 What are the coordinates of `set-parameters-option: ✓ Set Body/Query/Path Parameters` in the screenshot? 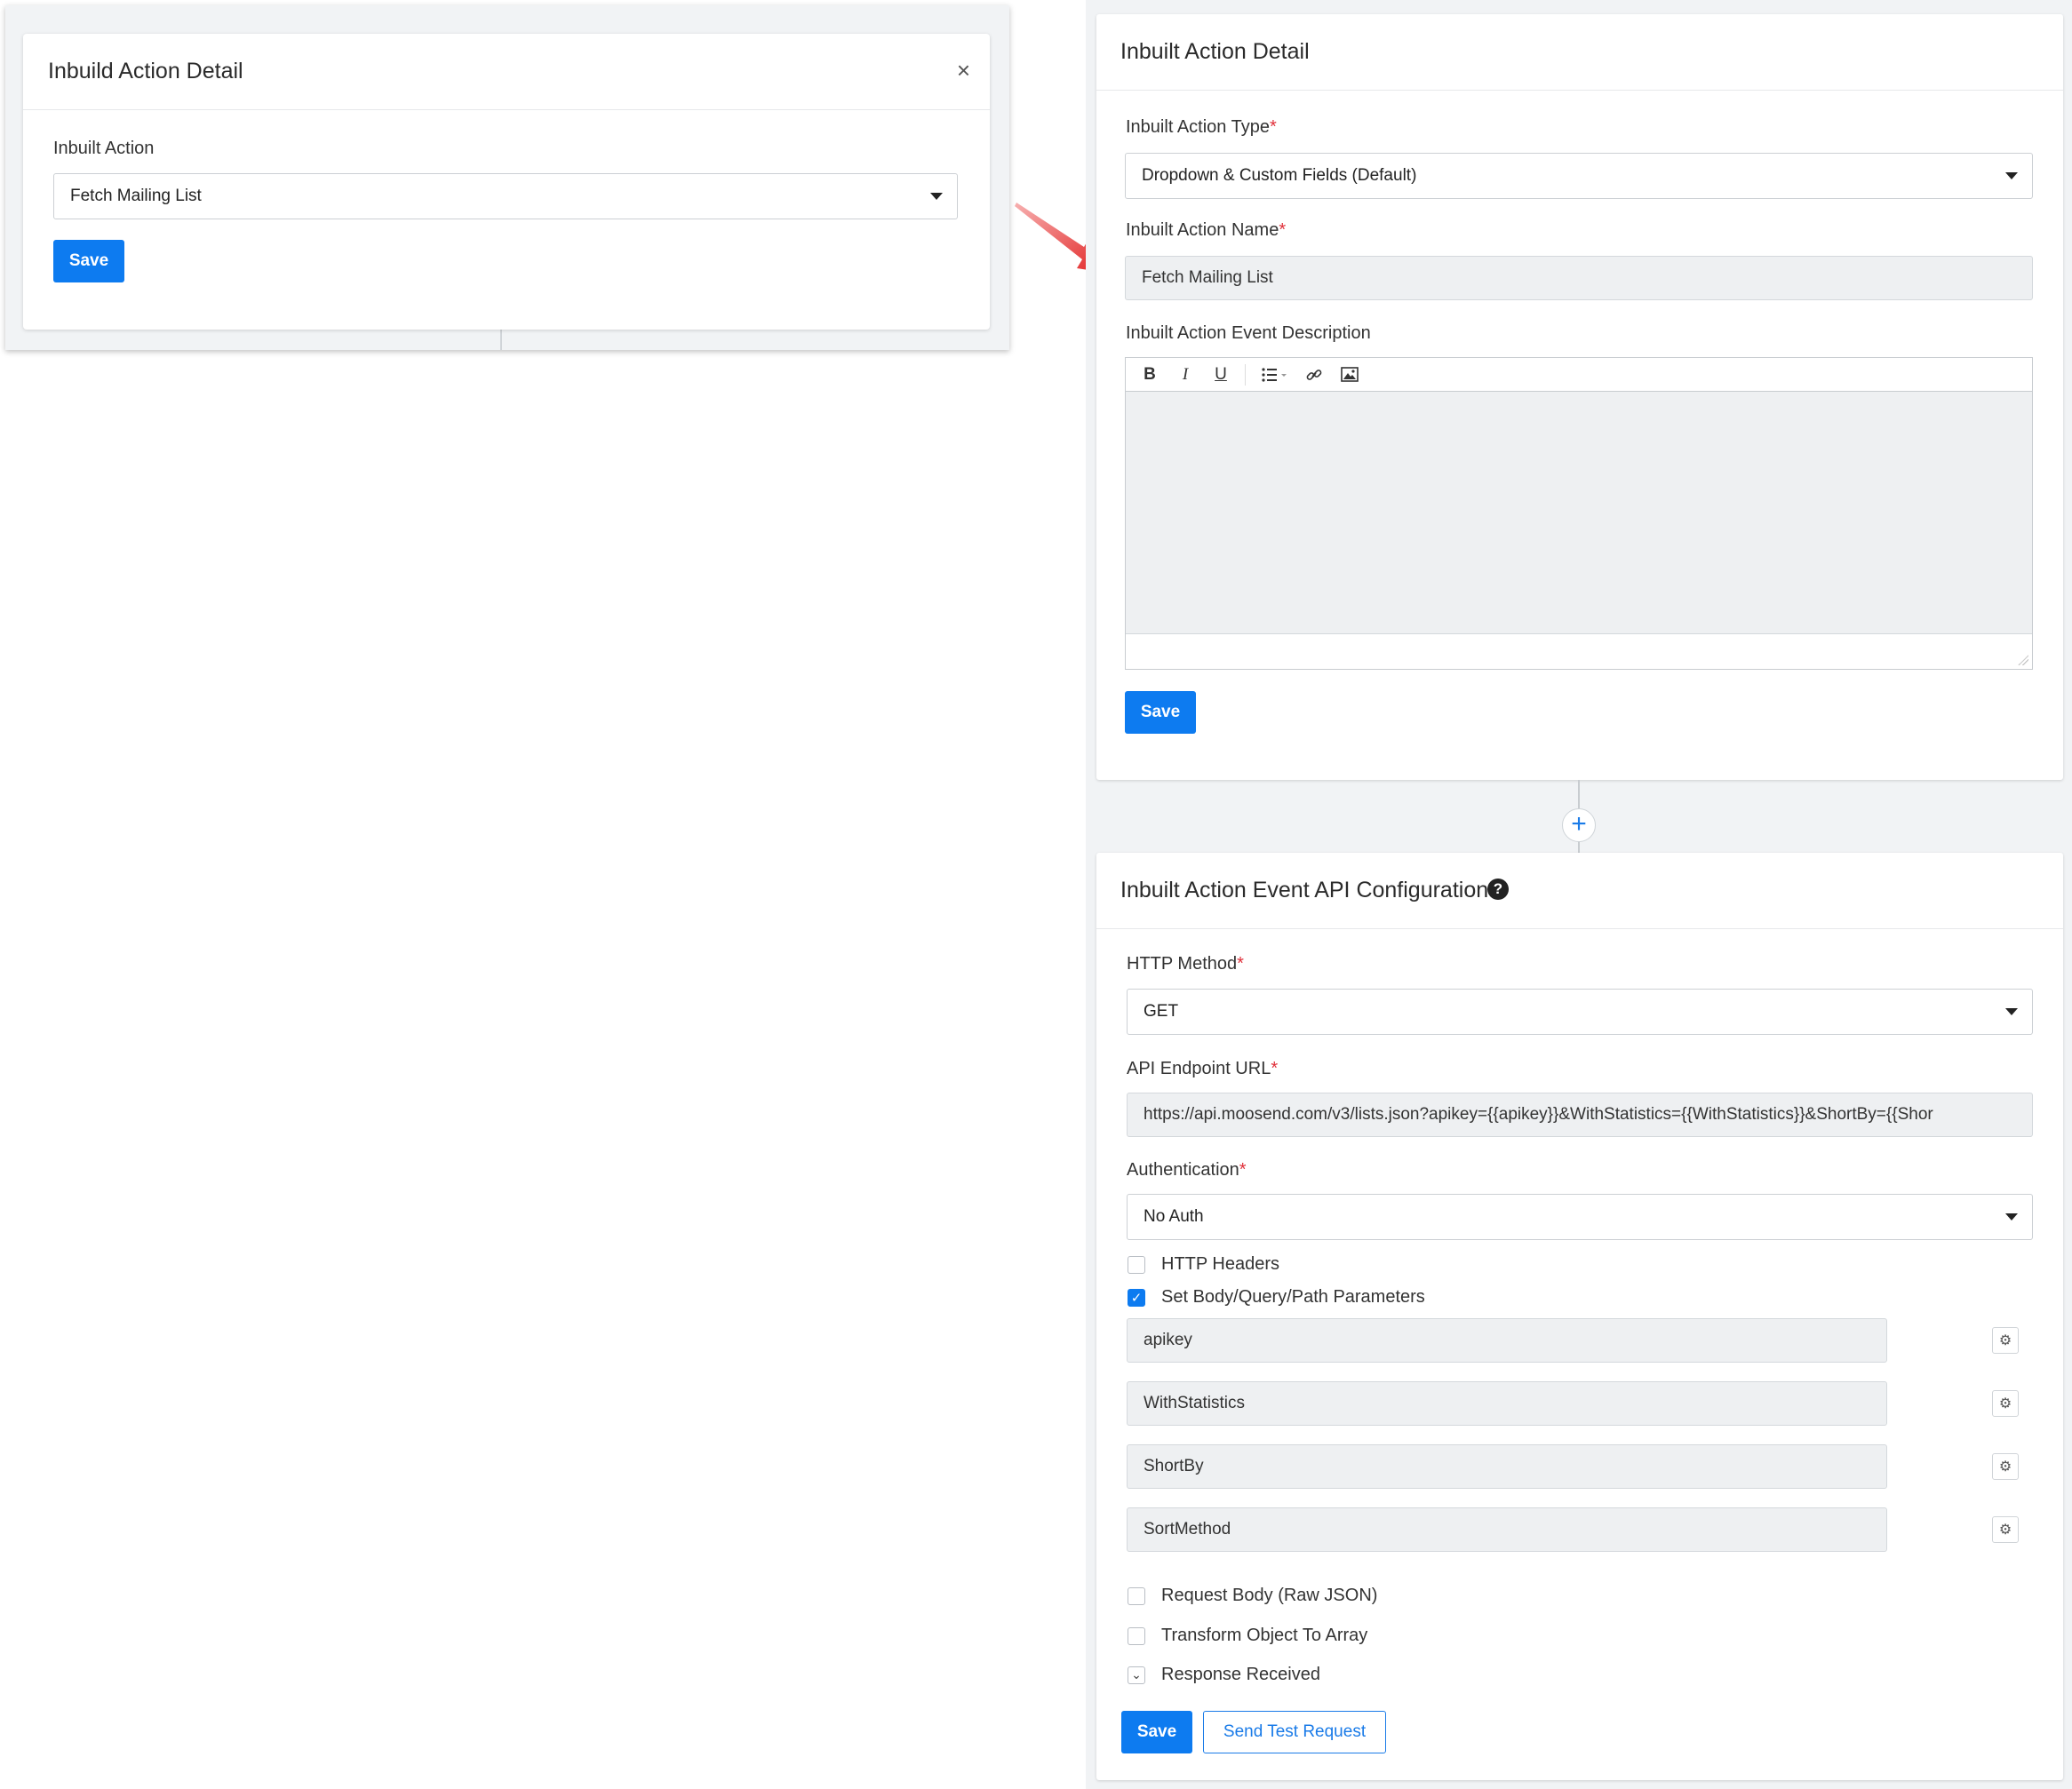 It's located at (1277, 1297).